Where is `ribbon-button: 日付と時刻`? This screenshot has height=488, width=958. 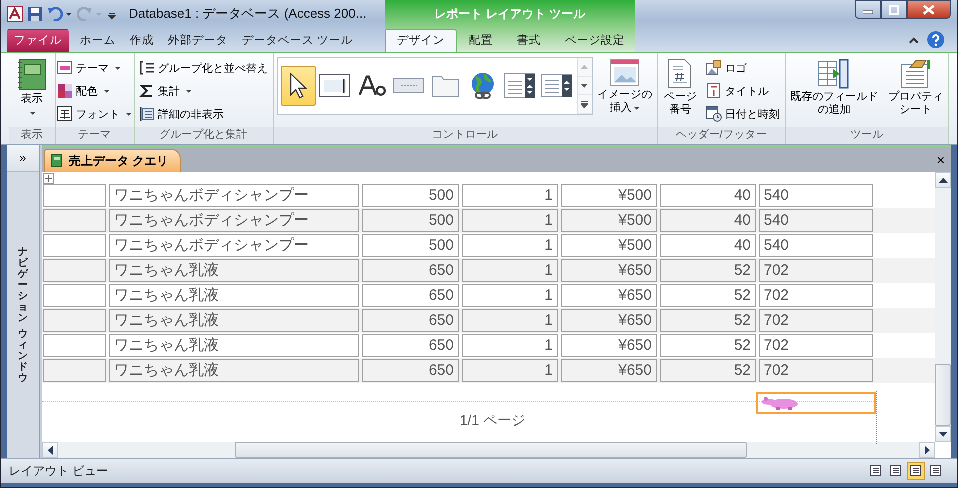
ribbon-button: 日付と時刻 is located at coordinates (743, 114).